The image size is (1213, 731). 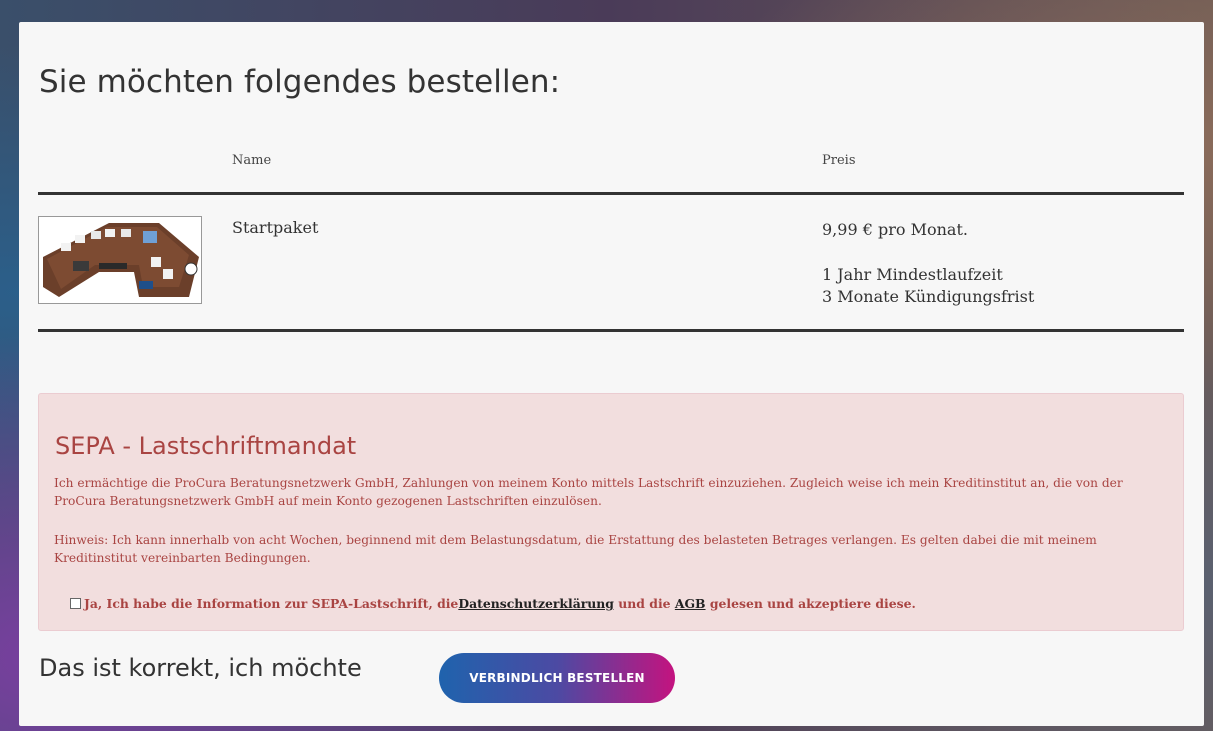 I want to click on minimum-term: 1 Jahr Mindestlaufzeit, so click(x=912, y=274).